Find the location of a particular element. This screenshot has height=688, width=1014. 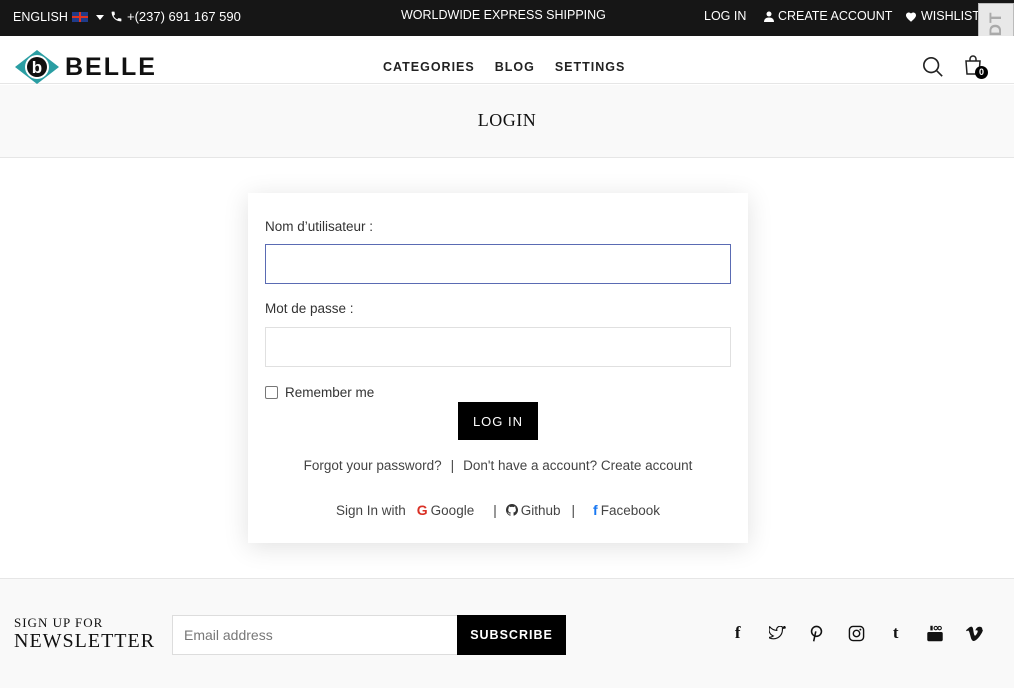

login-button: LOG IN is located at coordinates (498, 421).